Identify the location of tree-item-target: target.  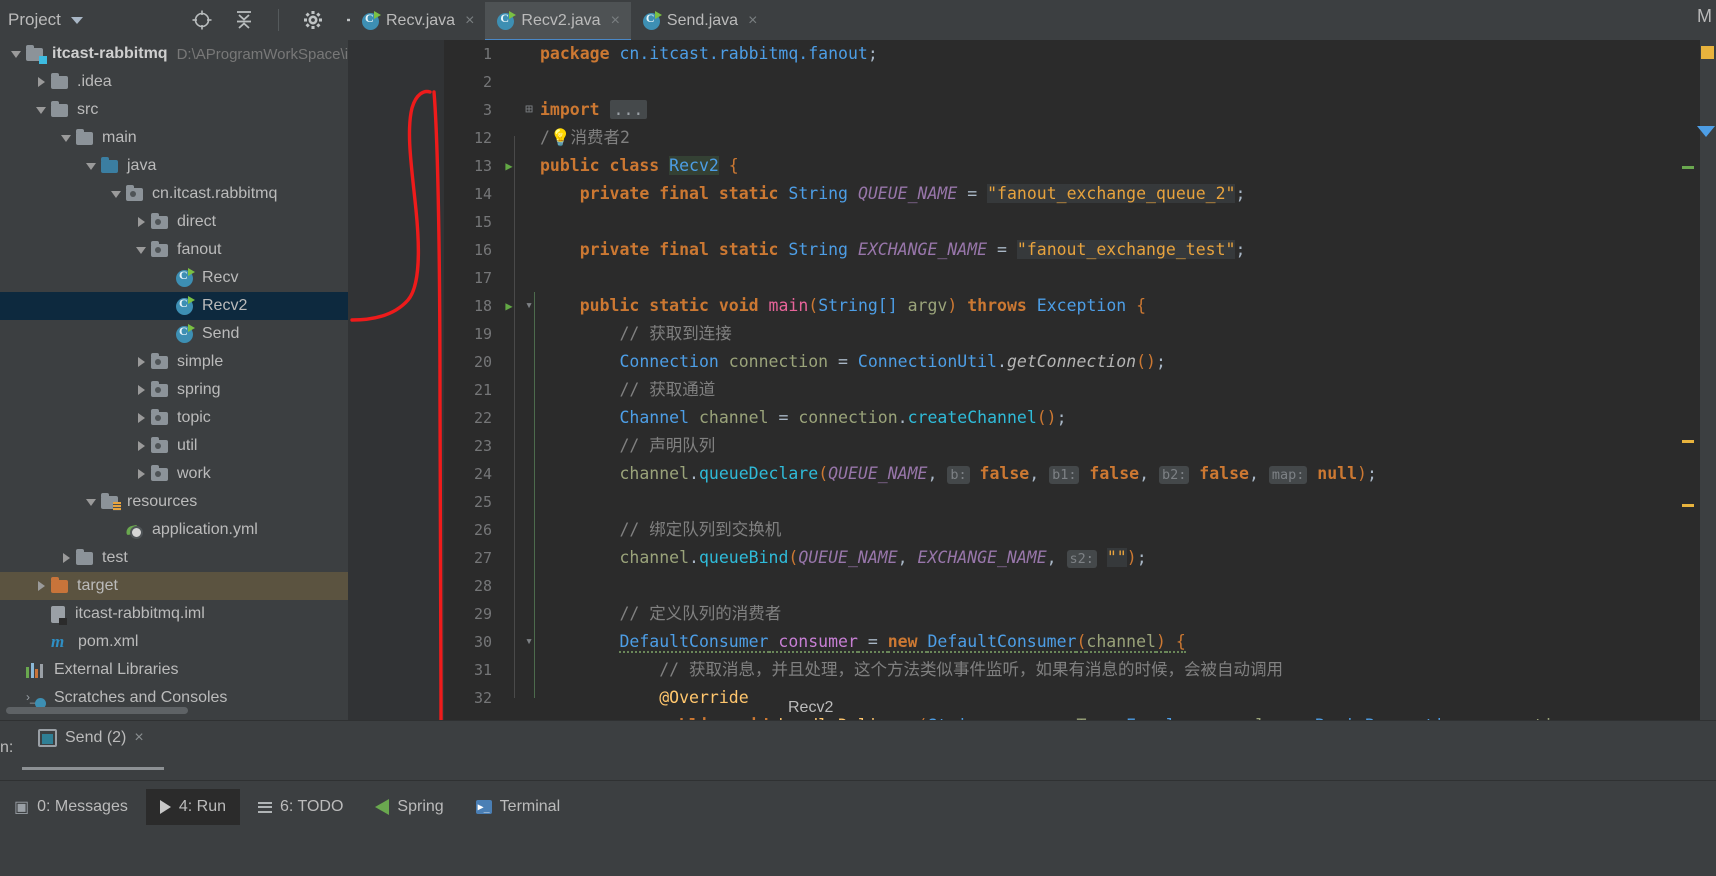
(174, 586).